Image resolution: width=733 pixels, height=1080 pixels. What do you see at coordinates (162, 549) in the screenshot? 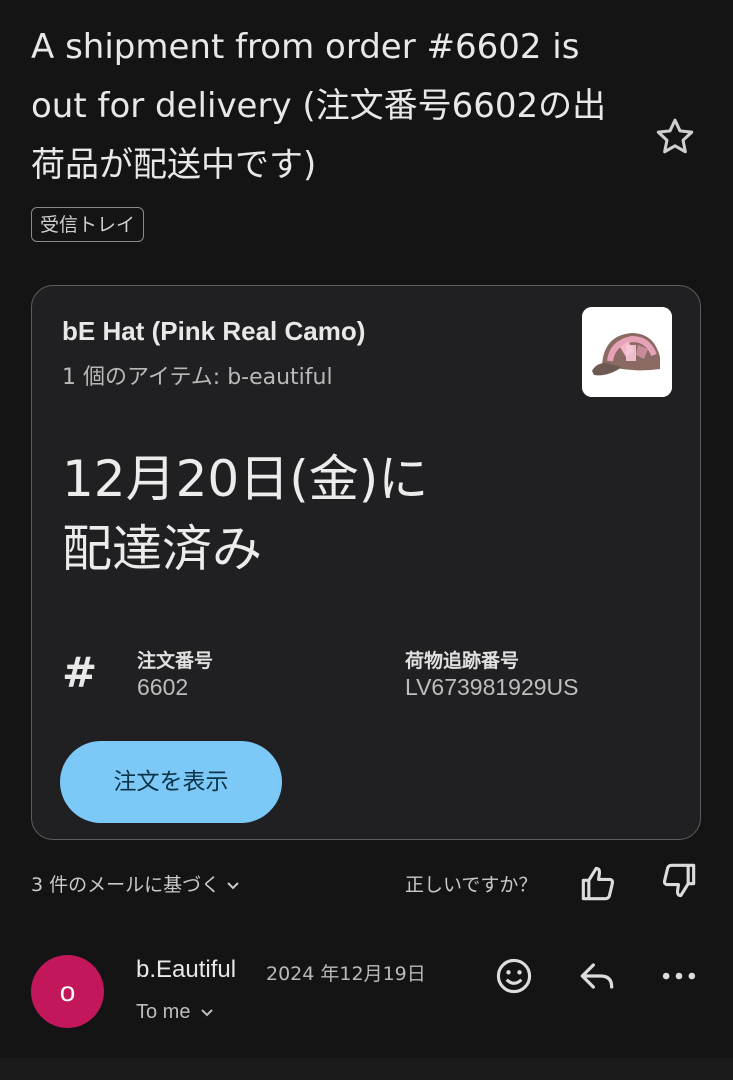
I see `delivery-state: 配達済み` at bounding box center [162, 549].